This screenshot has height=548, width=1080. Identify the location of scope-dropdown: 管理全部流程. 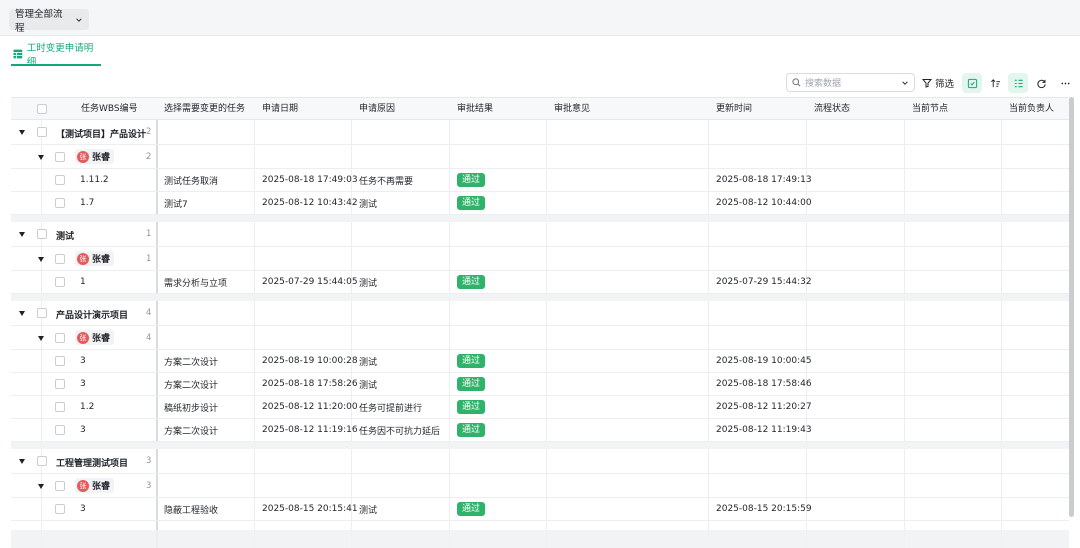
(49, 21).